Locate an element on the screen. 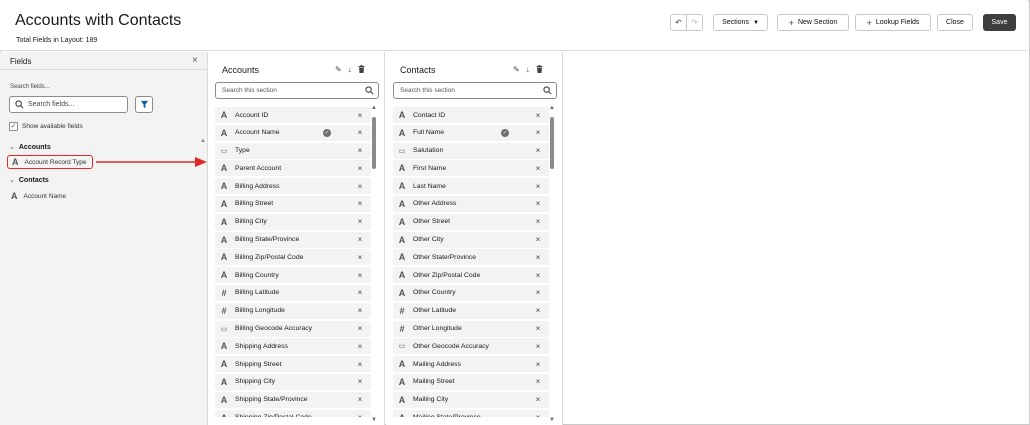 This screenshot has width=1030, height=425. close-button: Close is located at coordinates (955, 22).